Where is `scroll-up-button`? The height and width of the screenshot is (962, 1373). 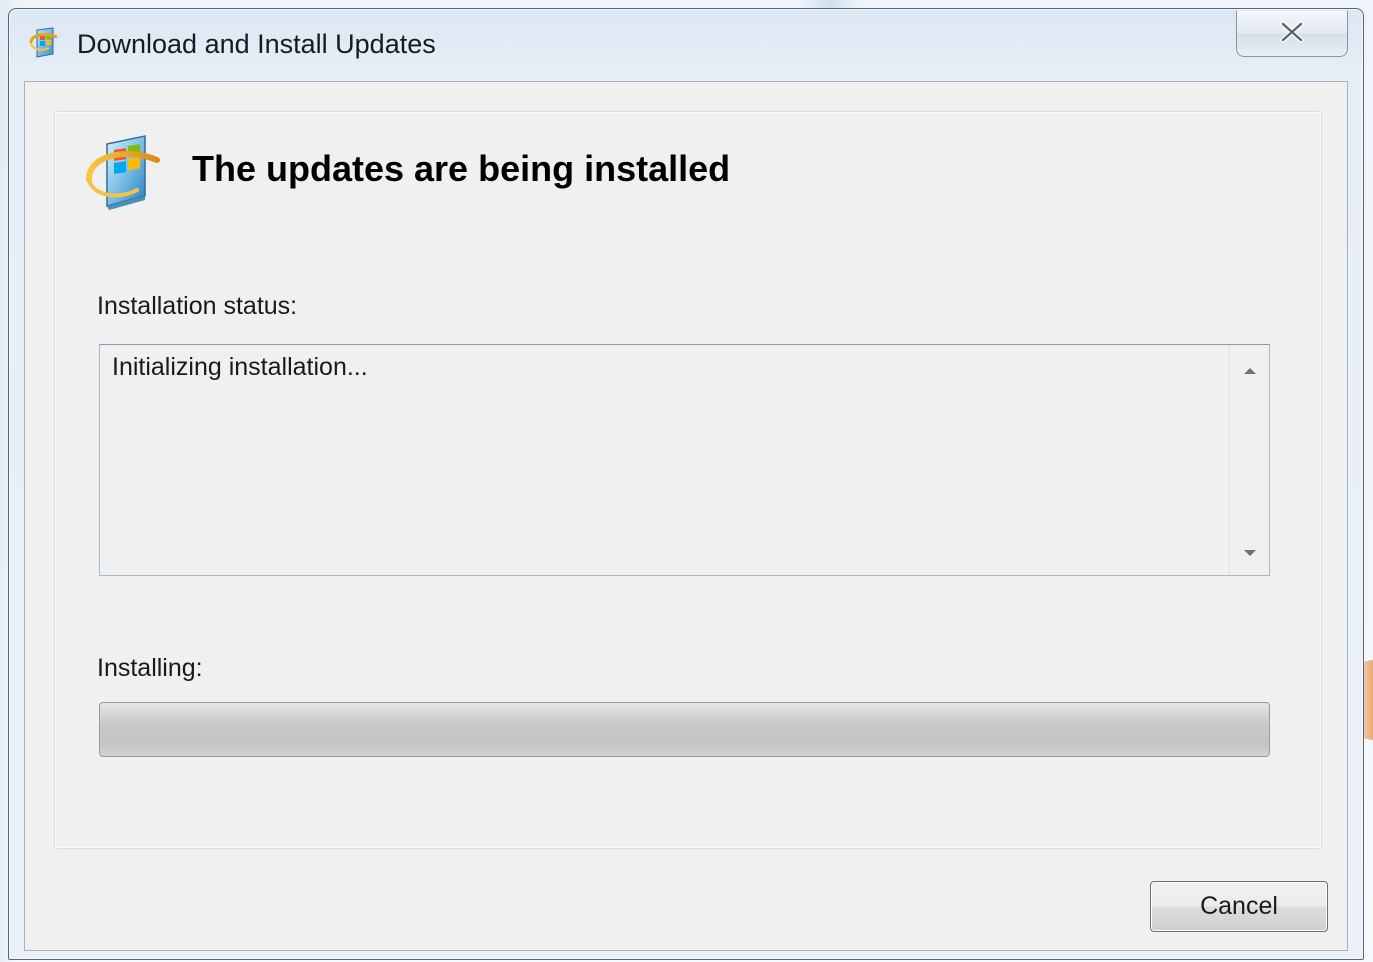 scroll-up-button is located at coordinates (1250, 369).